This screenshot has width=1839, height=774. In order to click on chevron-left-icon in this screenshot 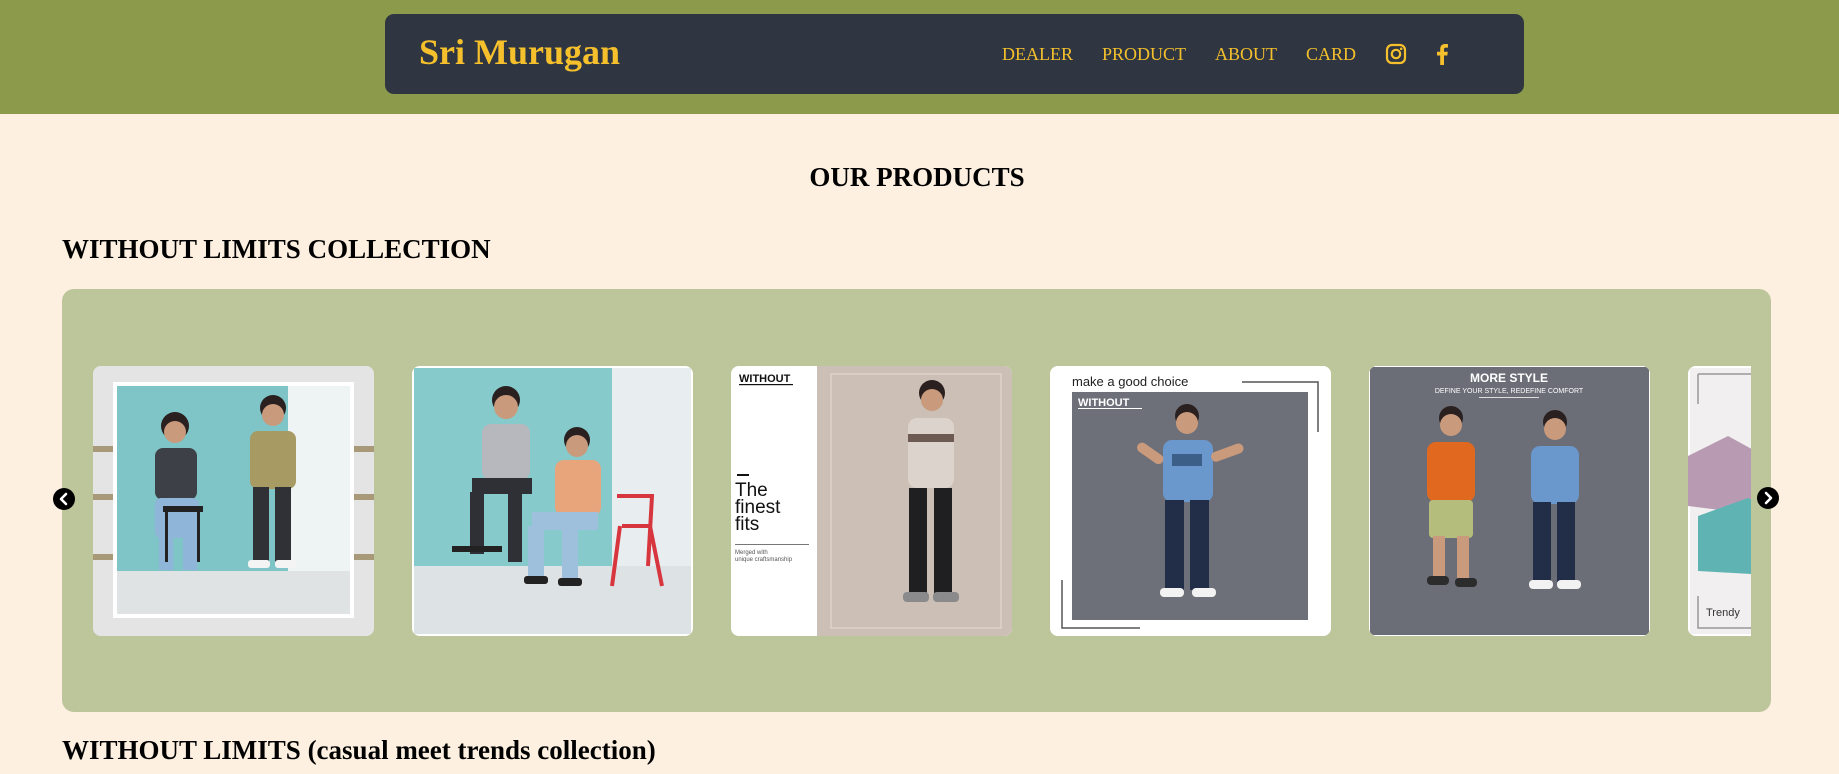, I will do `click(63, 499)`.